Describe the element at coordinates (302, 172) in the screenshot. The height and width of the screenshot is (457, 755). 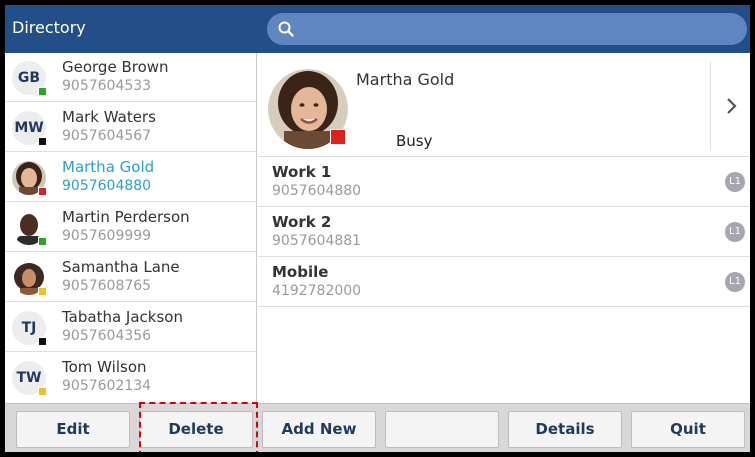
I see `number-label: Work 1` at that location.